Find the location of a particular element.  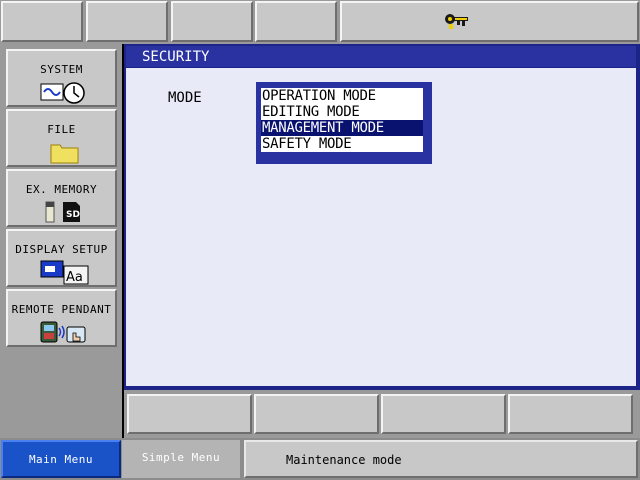

main-menu-button: Main Menu is located at coordinates (61, 459).